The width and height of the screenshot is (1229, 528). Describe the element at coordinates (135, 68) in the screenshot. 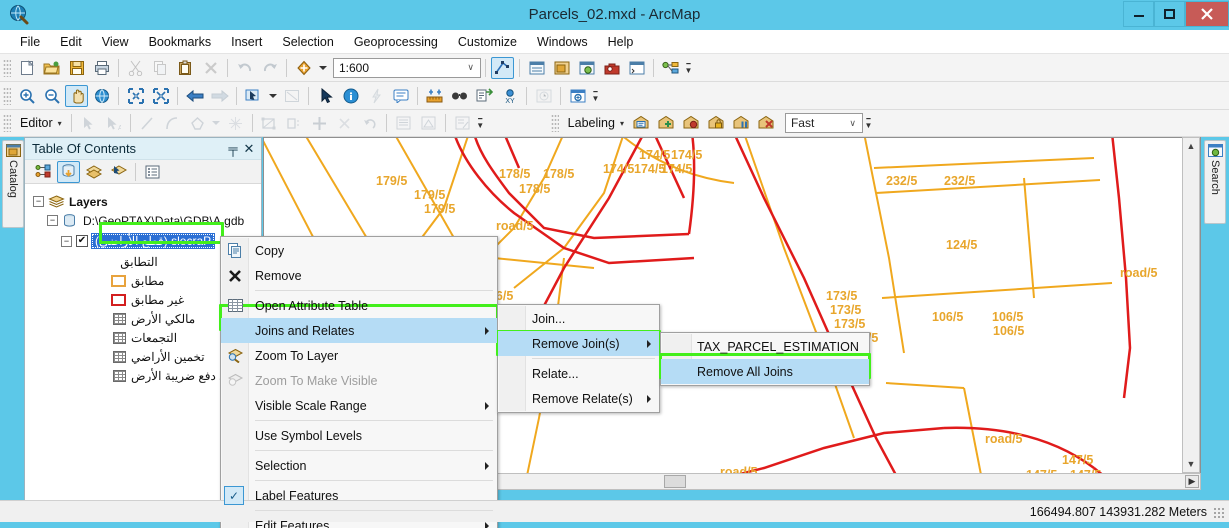

I see `cut-icon` at that location.